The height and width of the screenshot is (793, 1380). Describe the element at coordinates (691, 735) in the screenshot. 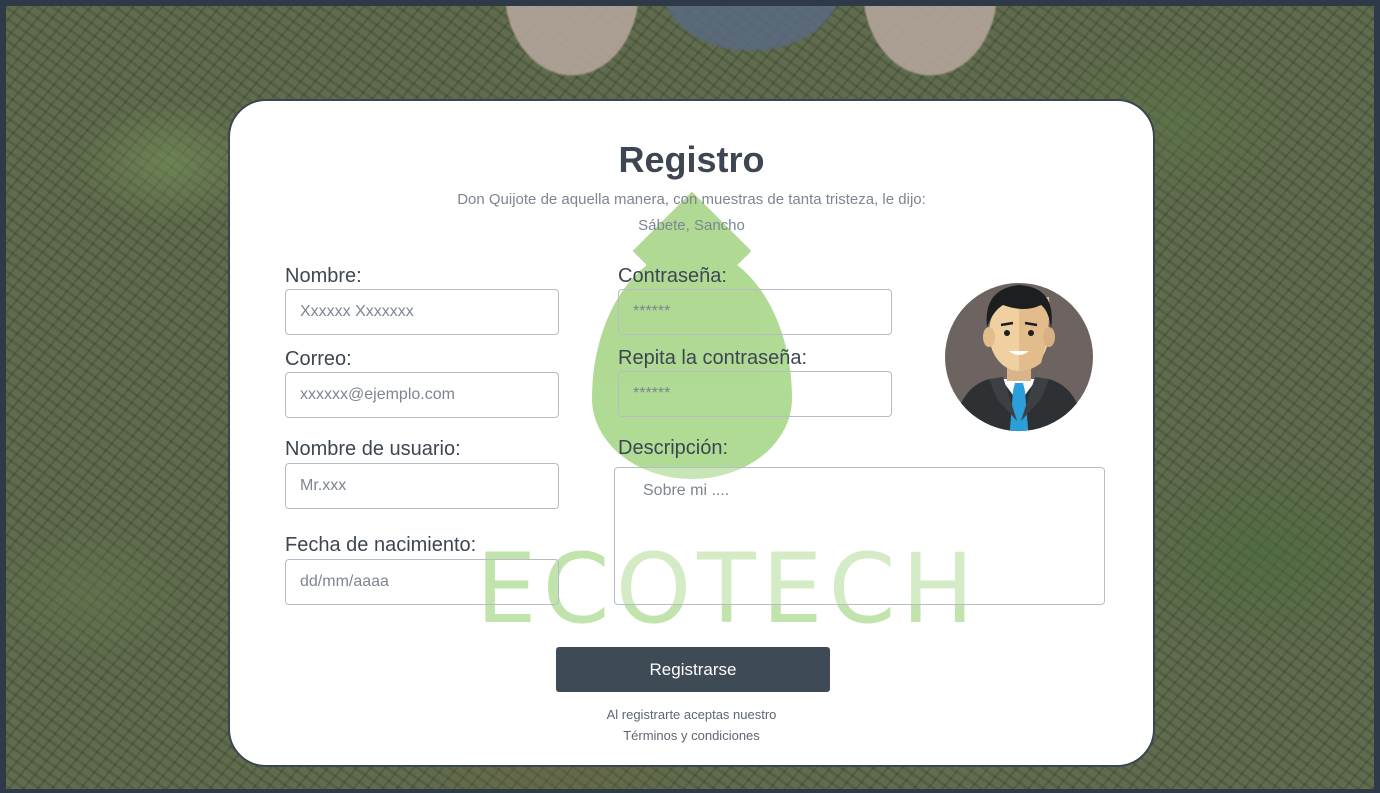

I see `terms-link: Términos y condiciones` at that location.